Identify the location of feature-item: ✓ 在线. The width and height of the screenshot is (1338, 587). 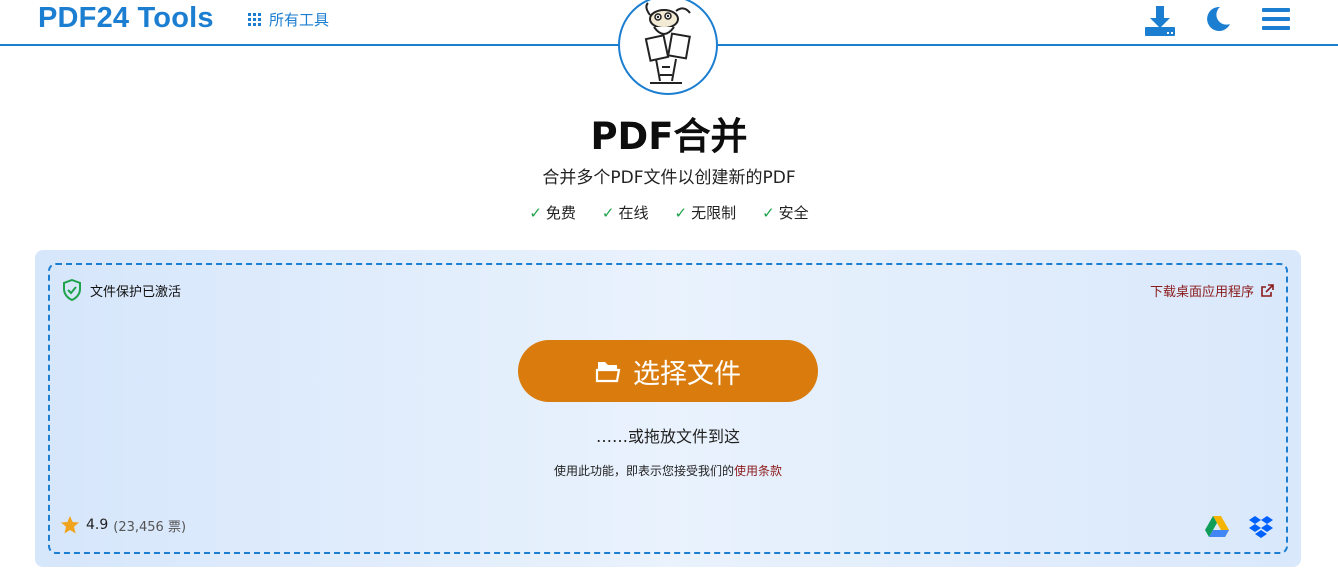
(625, 213).